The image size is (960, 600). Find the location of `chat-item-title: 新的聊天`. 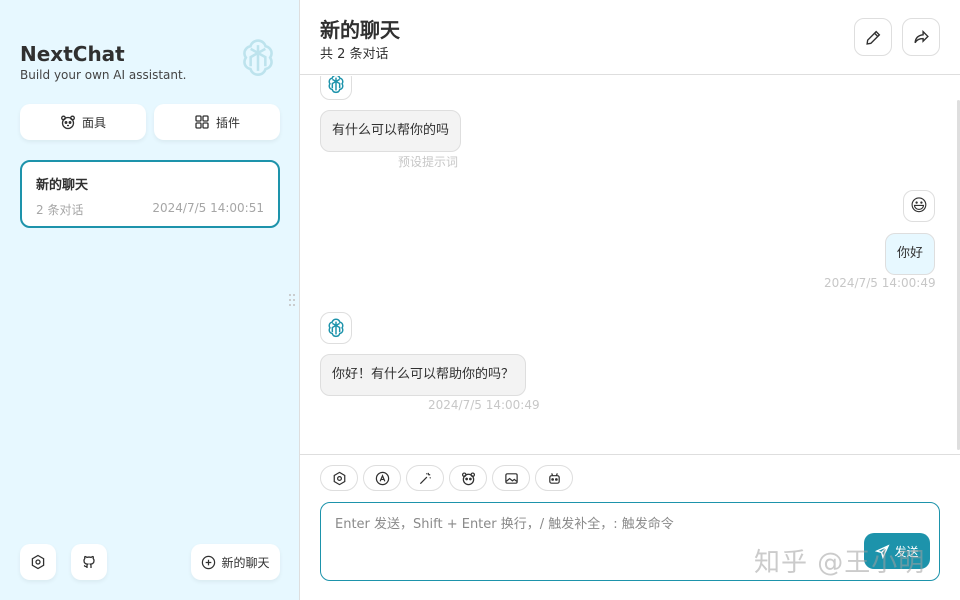

chat-item-title: 新的聊天 is located at coordinates (62, 185).